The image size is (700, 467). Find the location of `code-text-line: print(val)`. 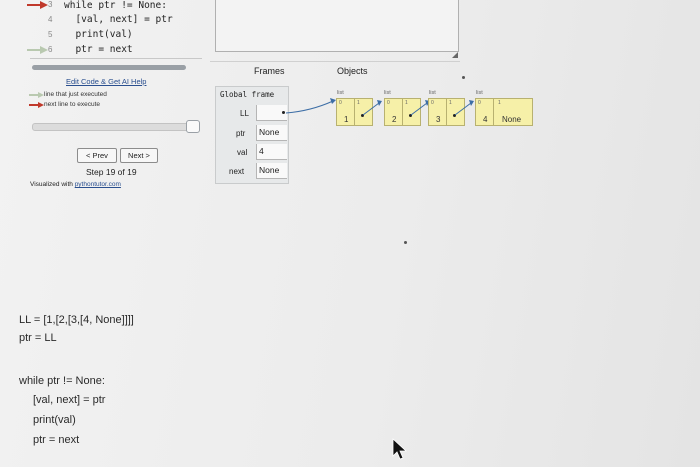

code-text-line: print(val) is located at coordinates (54, 420).